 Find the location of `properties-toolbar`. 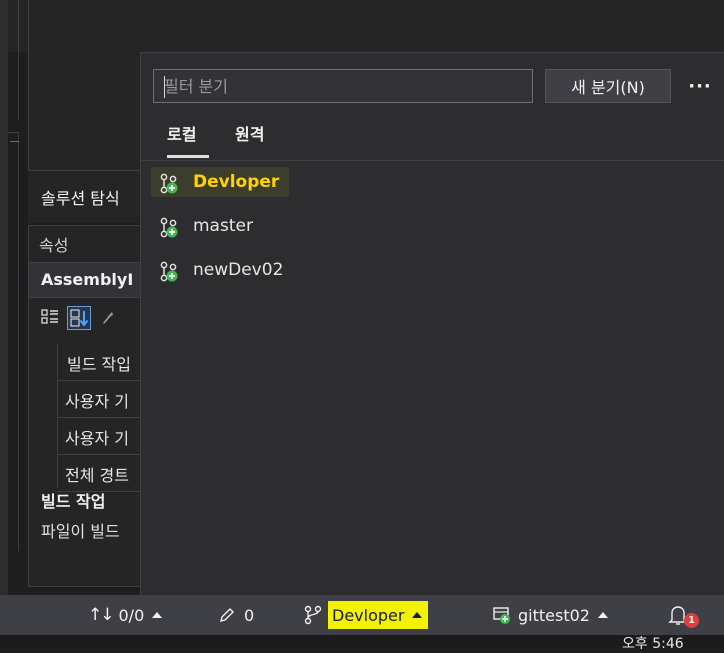

properties-toolbar is located at coordinates (89, 318).